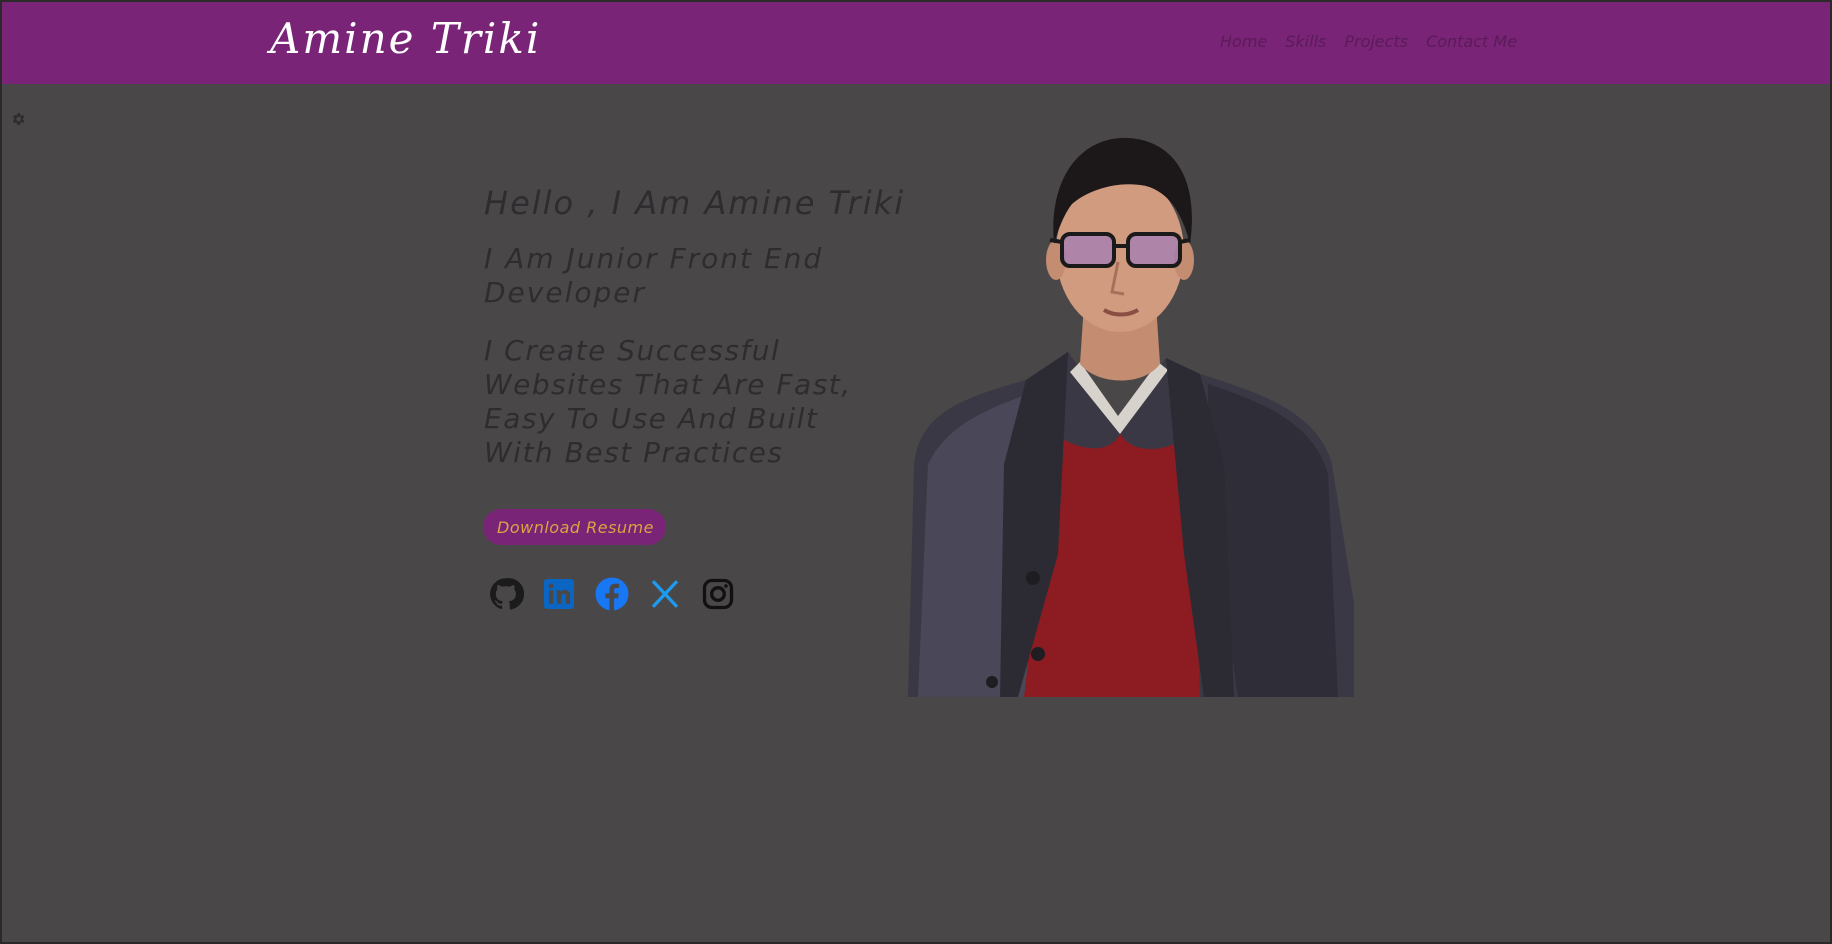 Image resolution: width=1832 pixels, height=944 pixels. Describe the element at coordinates (1243, 41) in the screenshot. I see `nav-link-home: Home` at that location.